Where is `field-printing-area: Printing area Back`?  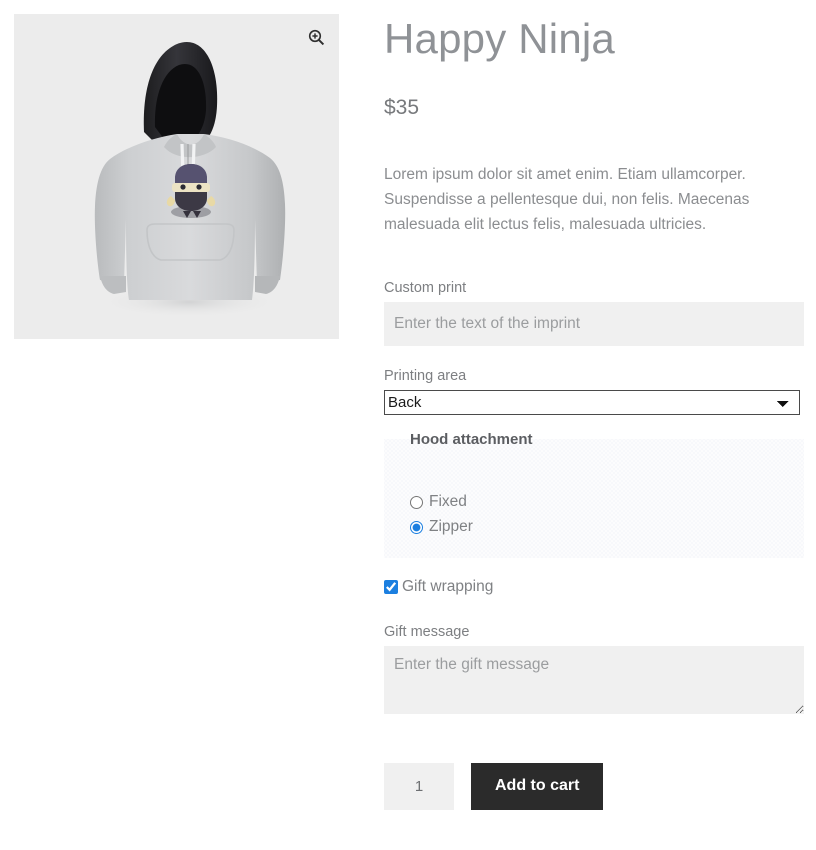 field-printing-area: Printing area Back is located at coordinates (594, 391).